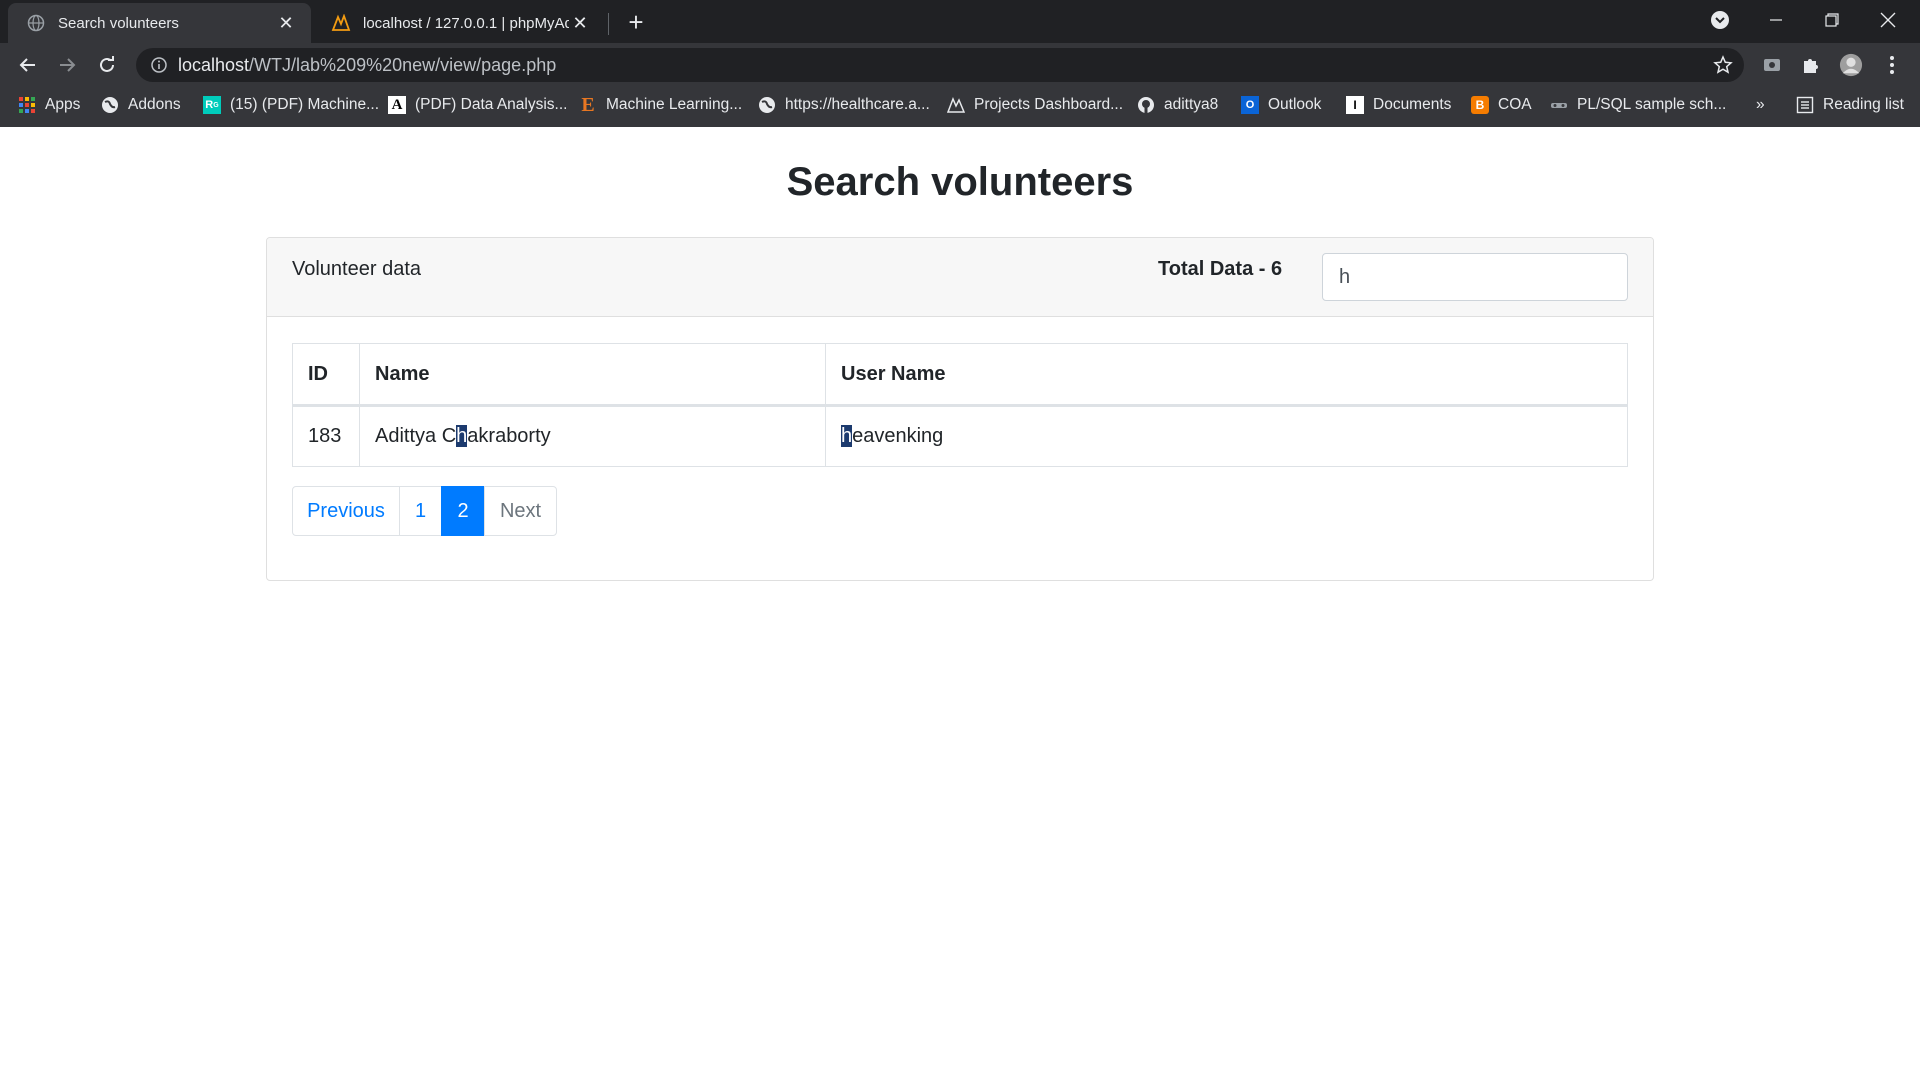 The image size is (1920, 1080). I want to click on bookmark-documents: I Documents, so click(1398, 105).